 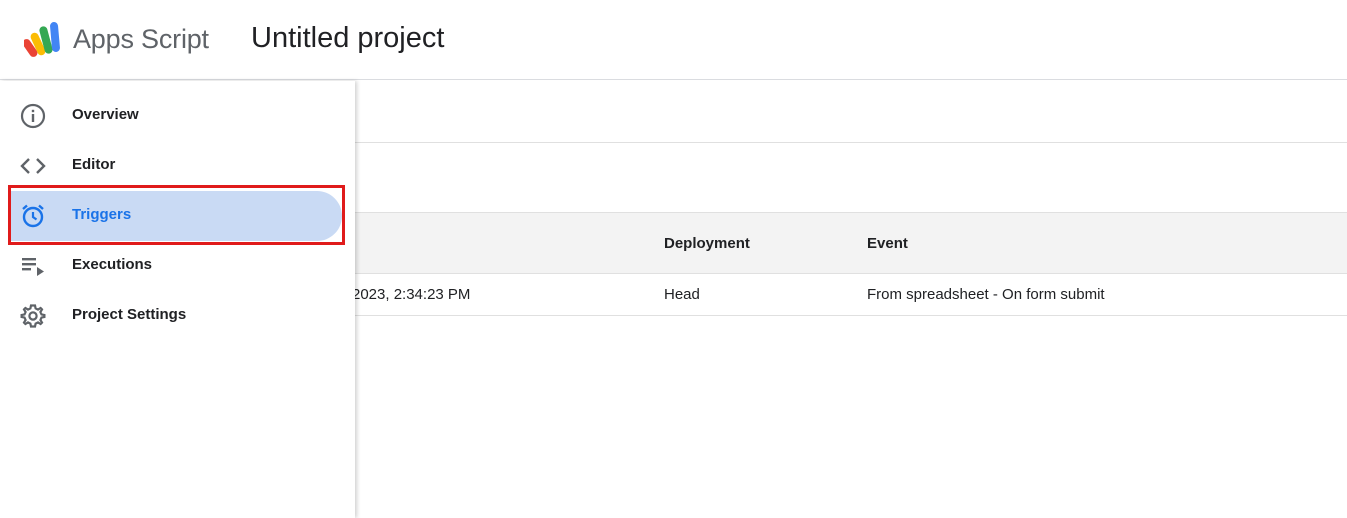 What do you see at coordinates (105, 114) in the screenshot?
I see `sidebar-item-label: Overview` at bounding box center [105, 114].